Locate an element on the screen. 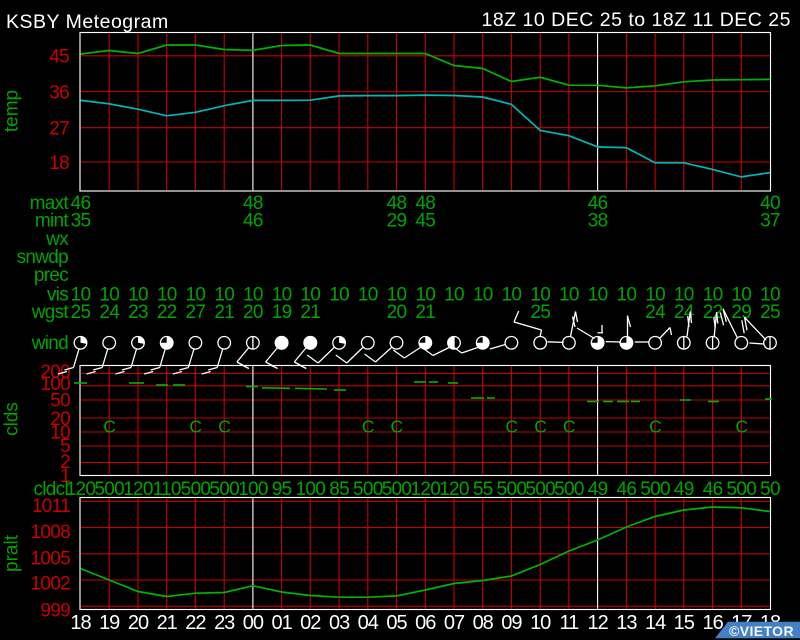 The width and height of the screenshot is (800, 640). svg-text: 37 is located at coordinates (770, 221).